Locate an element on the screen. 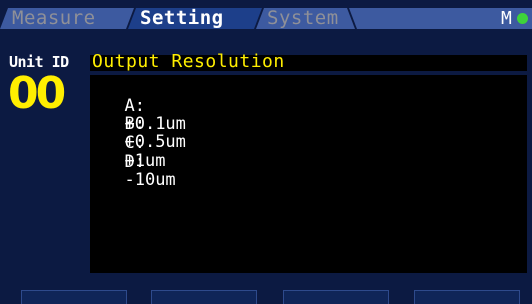 Image resolution: width=532 pixels, height=304 pixels. option-d: D: -10um is located at coordinates (140, 162).